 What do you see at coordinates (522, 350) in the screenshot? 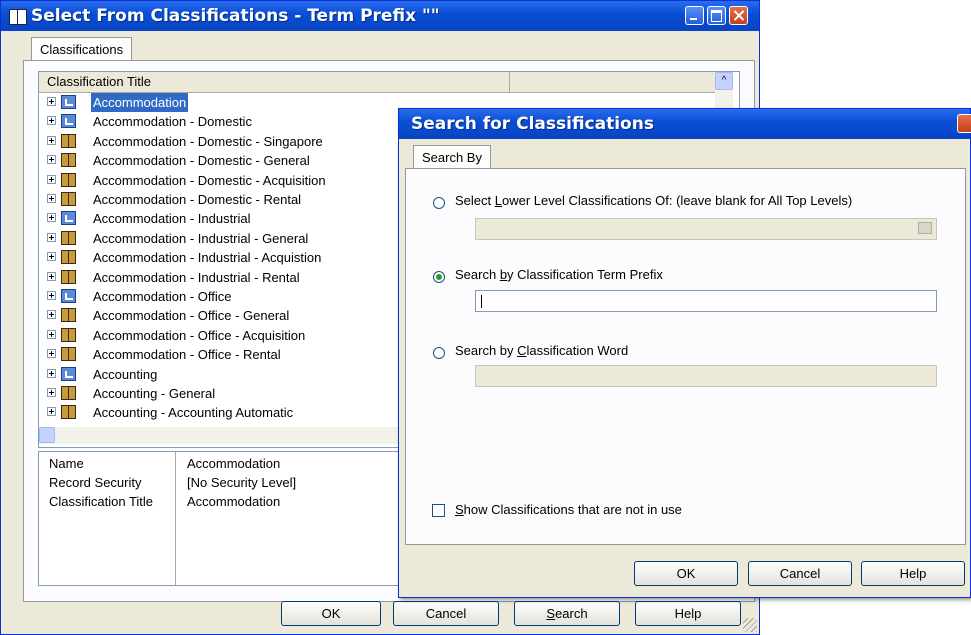
I see `opt3-accel: C` at bounding box center [522, 350].